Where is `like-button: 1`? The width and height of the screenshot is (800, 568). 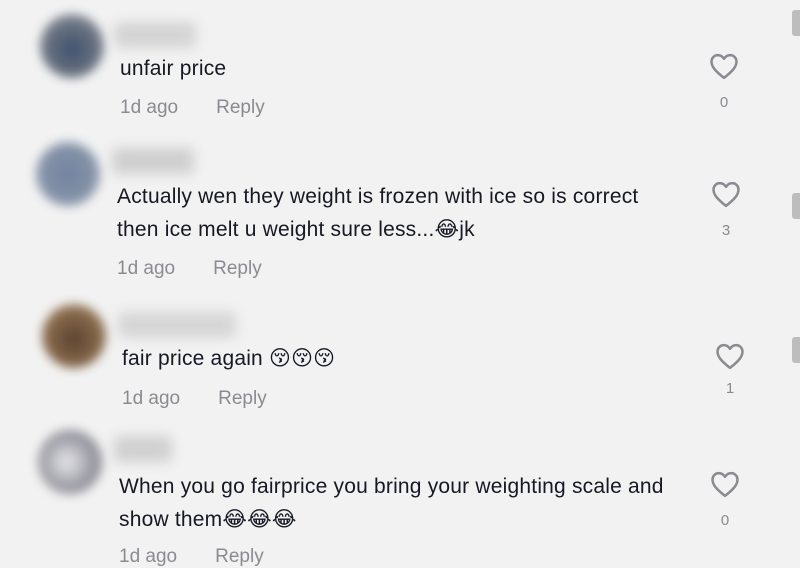
like-button: 1 is located at coordinates (730, 369).